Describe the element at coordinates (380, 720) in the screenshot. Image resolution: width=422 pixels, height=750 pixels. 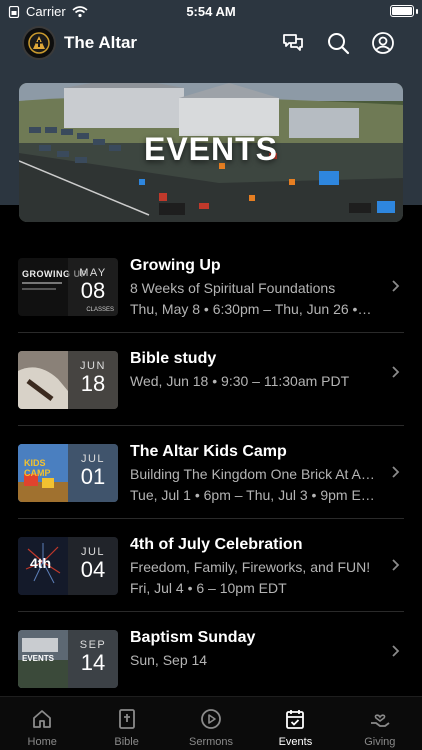
I see `giving-icon` at that location.